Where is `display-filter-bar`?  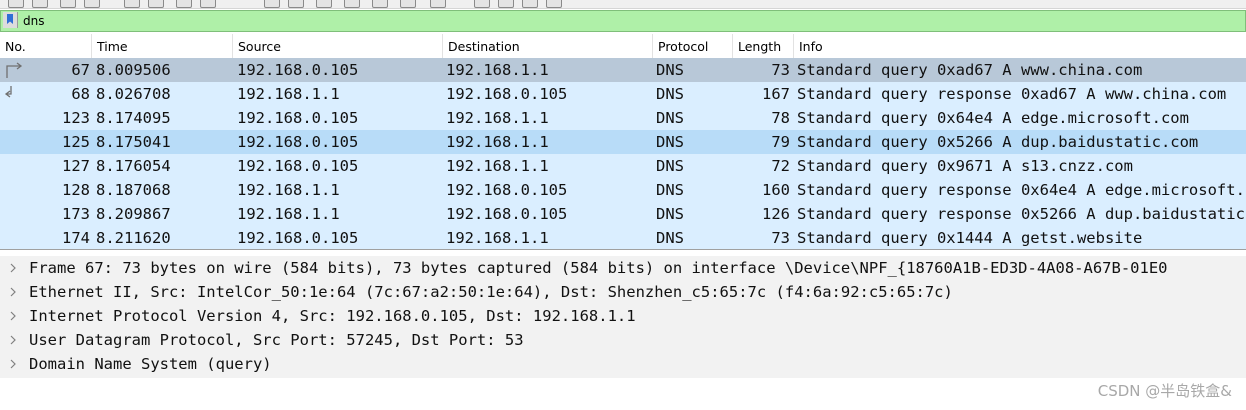 display-filter-bar is located at coordinates (623, 21).